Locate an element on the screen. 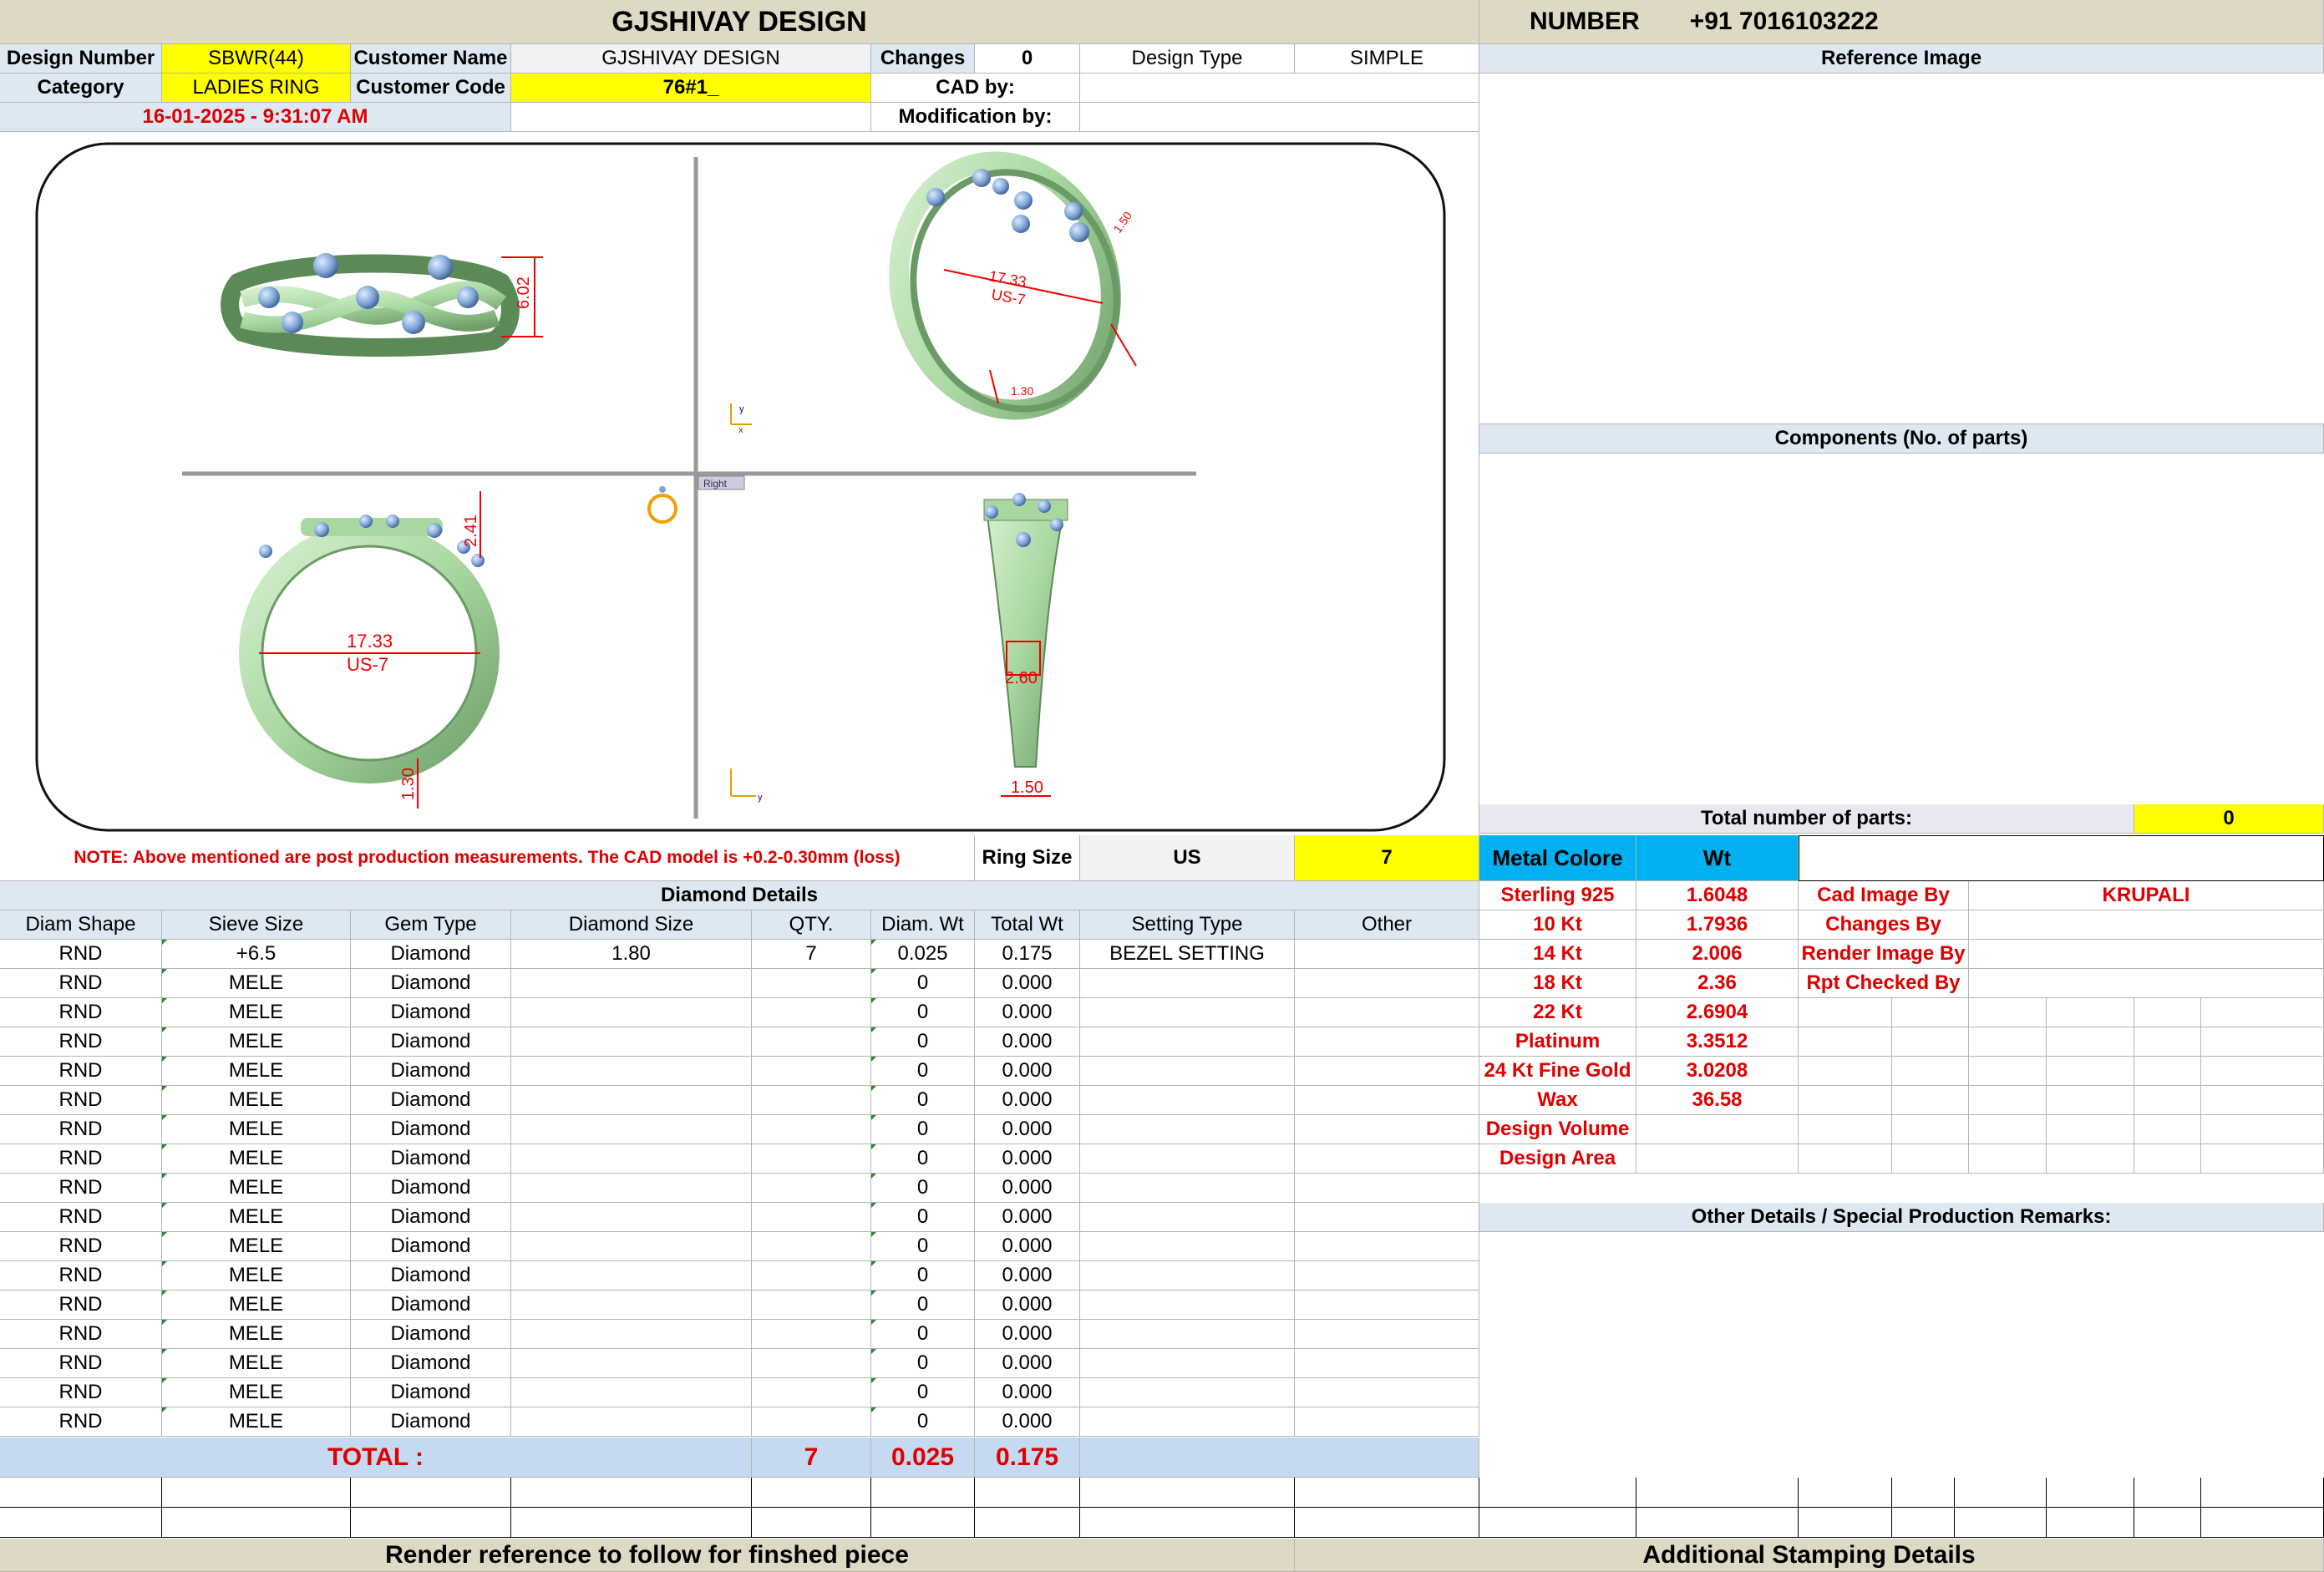  total-parts-value: 0 is located at coordinates (2229, 819).